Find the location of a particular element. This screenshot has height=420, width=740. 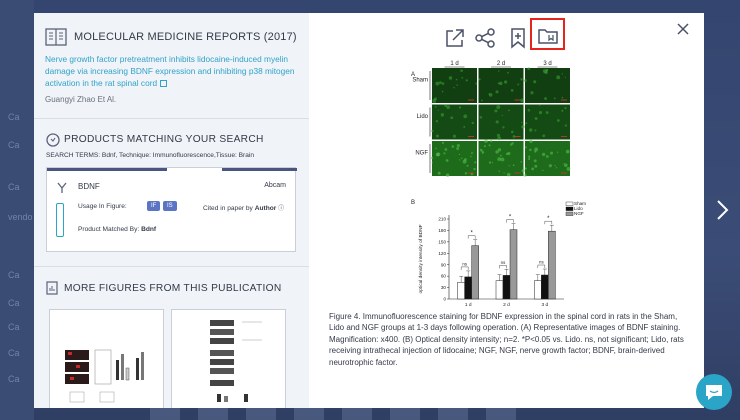

bar-lido is located at coordinates (506, 287).